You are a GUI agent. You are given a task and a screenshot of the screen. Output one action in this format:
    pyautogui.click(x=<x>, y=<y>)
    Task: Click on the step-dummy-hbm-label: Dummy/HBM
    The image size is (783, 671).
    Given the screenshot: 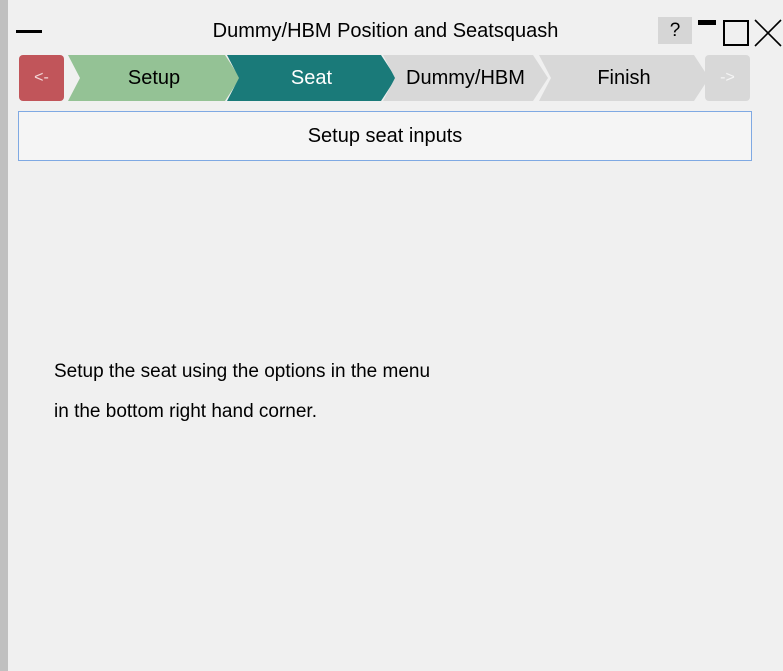 What is the action you would take?
    pyautogui.click(x=465, y=78)
    